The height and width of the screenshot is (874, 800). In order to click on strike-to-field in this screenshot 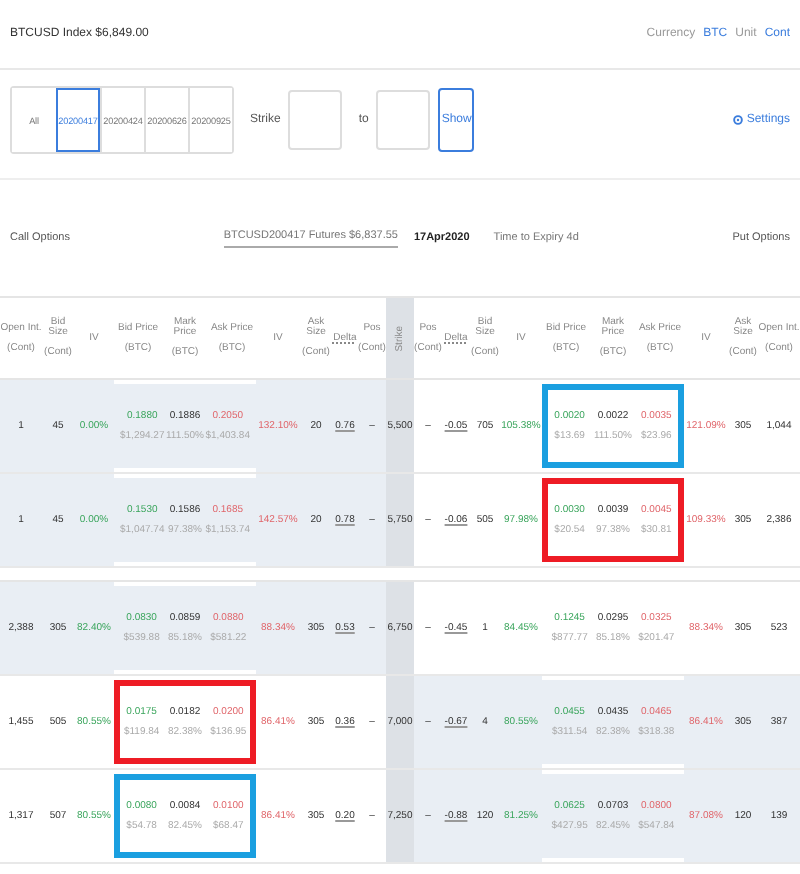, I will do `click(403, 120)`.